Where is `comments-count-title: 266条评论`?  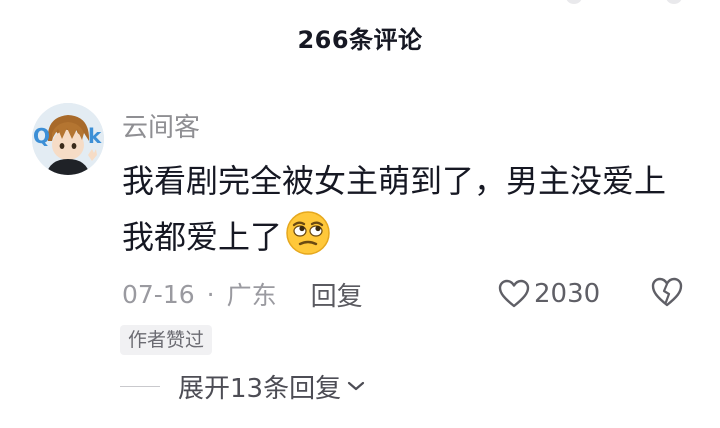
comments-count-title: 266条评论 is located at coordinates (360, 40).